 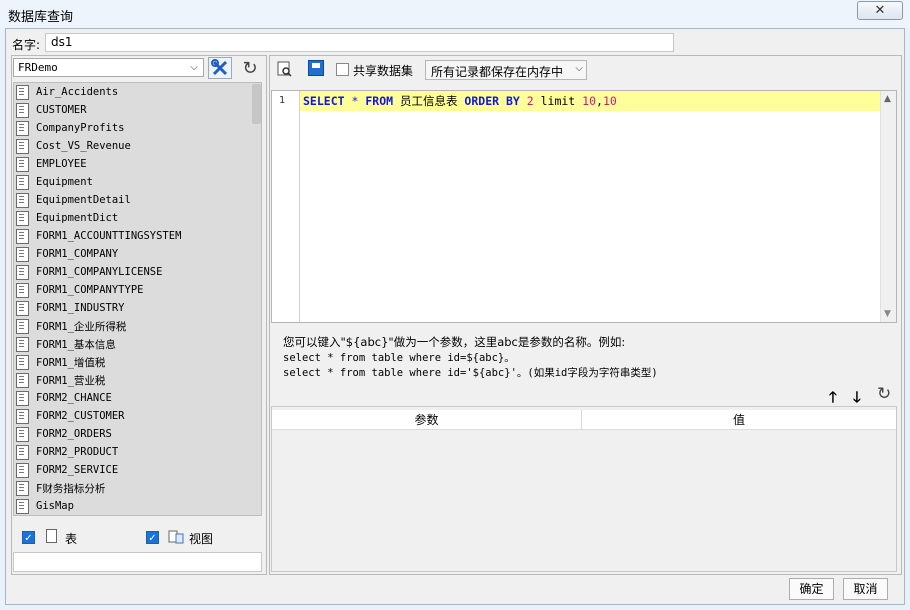 What do you see at coordinates (316, 68) in the screenshot?
I see `save-icon` at bounding box center [316, 68].